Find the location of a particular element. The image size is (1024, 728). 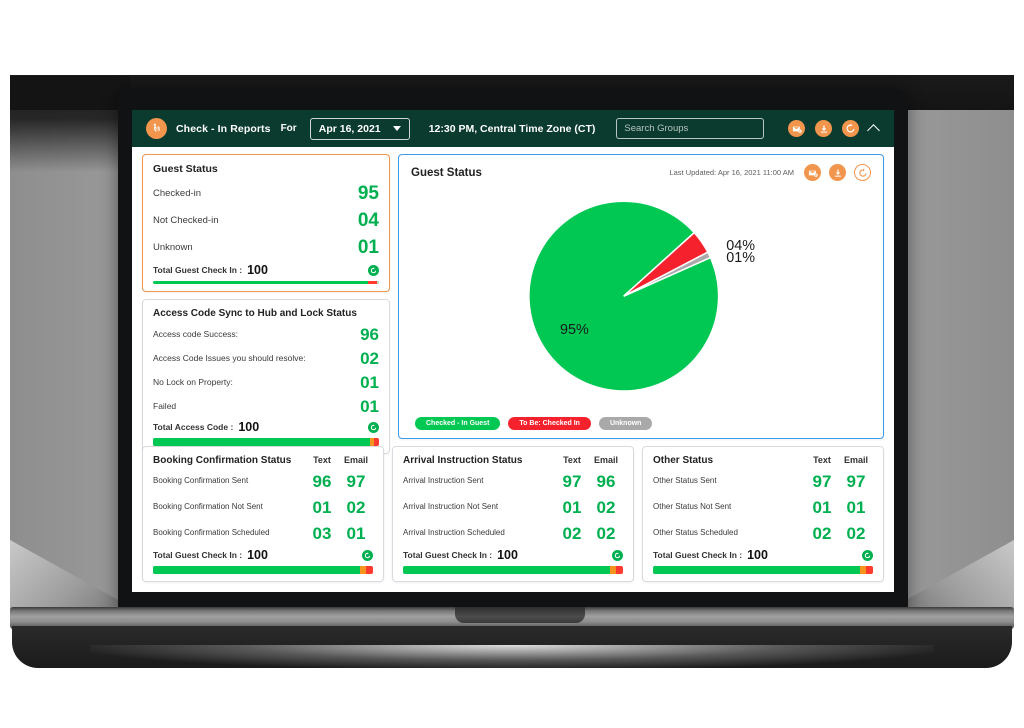

row-label: Other Status Not Sent is located at coordinates (692, 507).